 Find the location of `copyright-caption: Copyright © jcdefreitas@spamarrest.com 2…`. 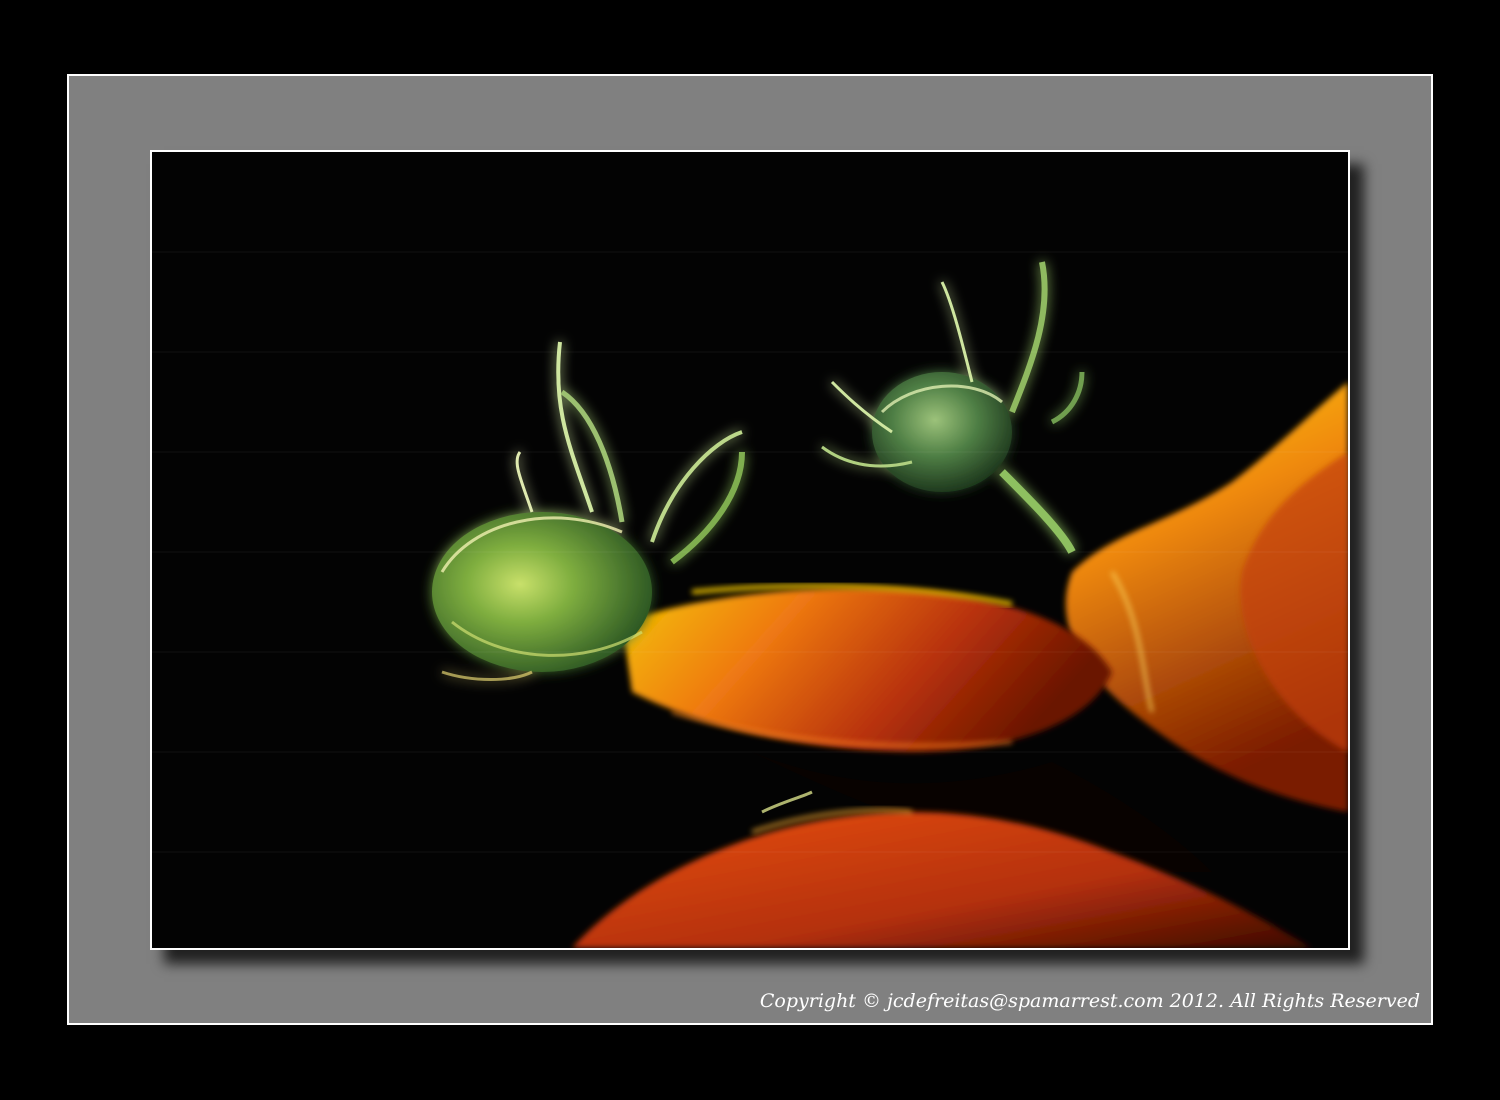

copyright-caption: Copyright © jcdefreitas@spamarrest.com 2… is located at coordinates (1089, 1001).